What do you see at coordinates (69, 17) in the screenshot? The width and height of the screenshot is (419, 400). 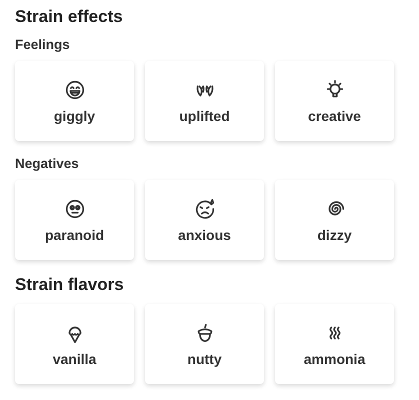 I see `section-heading: Strain effects` at bounding box center [69, 17].